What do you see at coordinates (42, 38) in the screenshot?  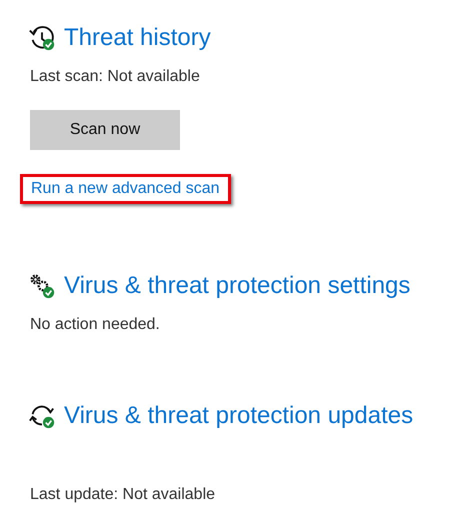 I see `history-icon` at bounding box center [42, 38].